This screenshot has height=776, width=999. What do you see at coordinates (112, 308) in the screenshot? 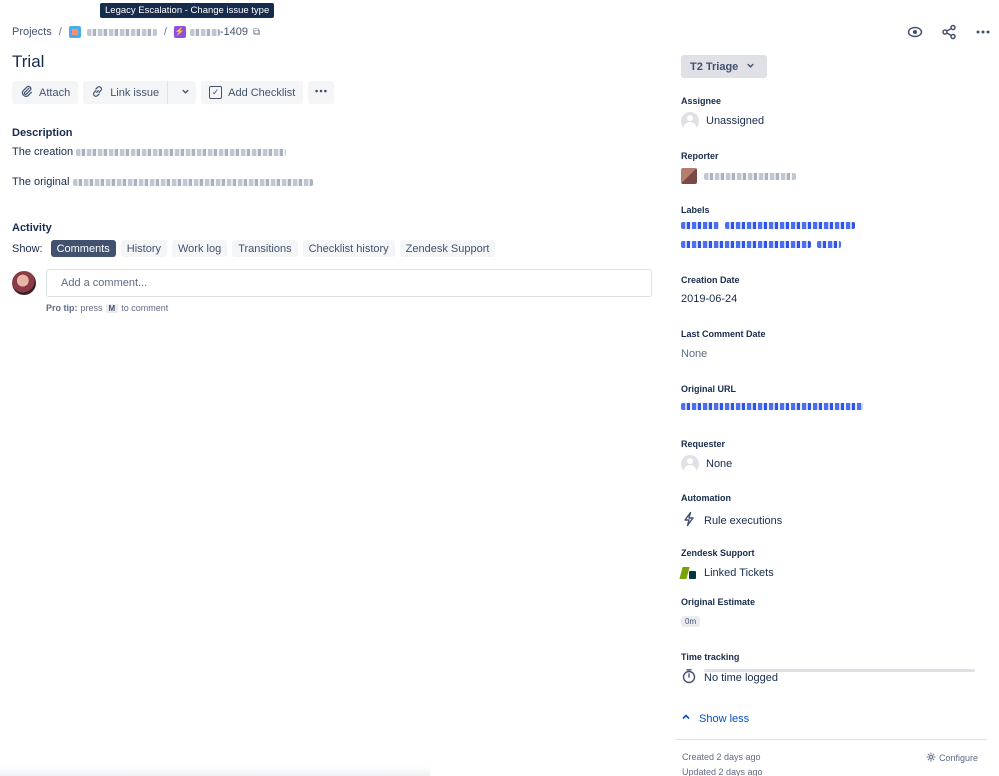
I see `shortcut-key: M` at bounding box center [112, 308].